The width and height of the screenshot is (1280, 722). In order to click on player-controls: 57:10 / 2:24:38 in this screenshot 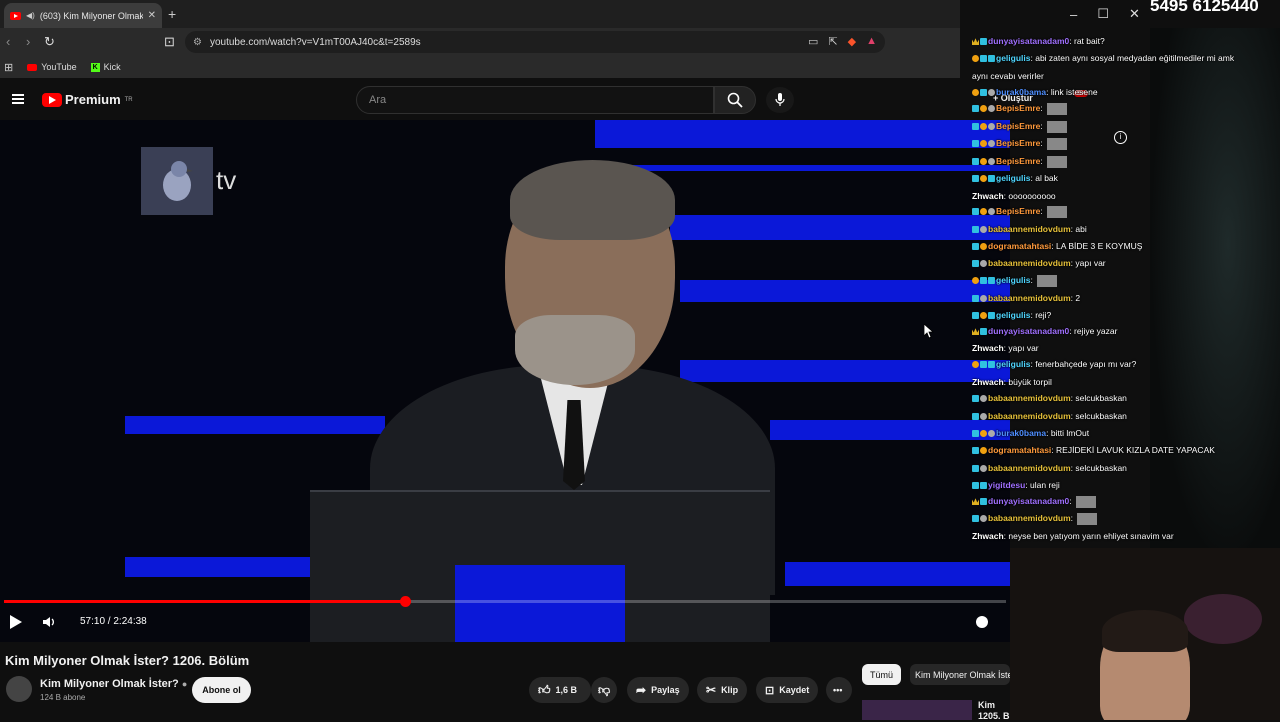, I will do `click(505, 623)`.